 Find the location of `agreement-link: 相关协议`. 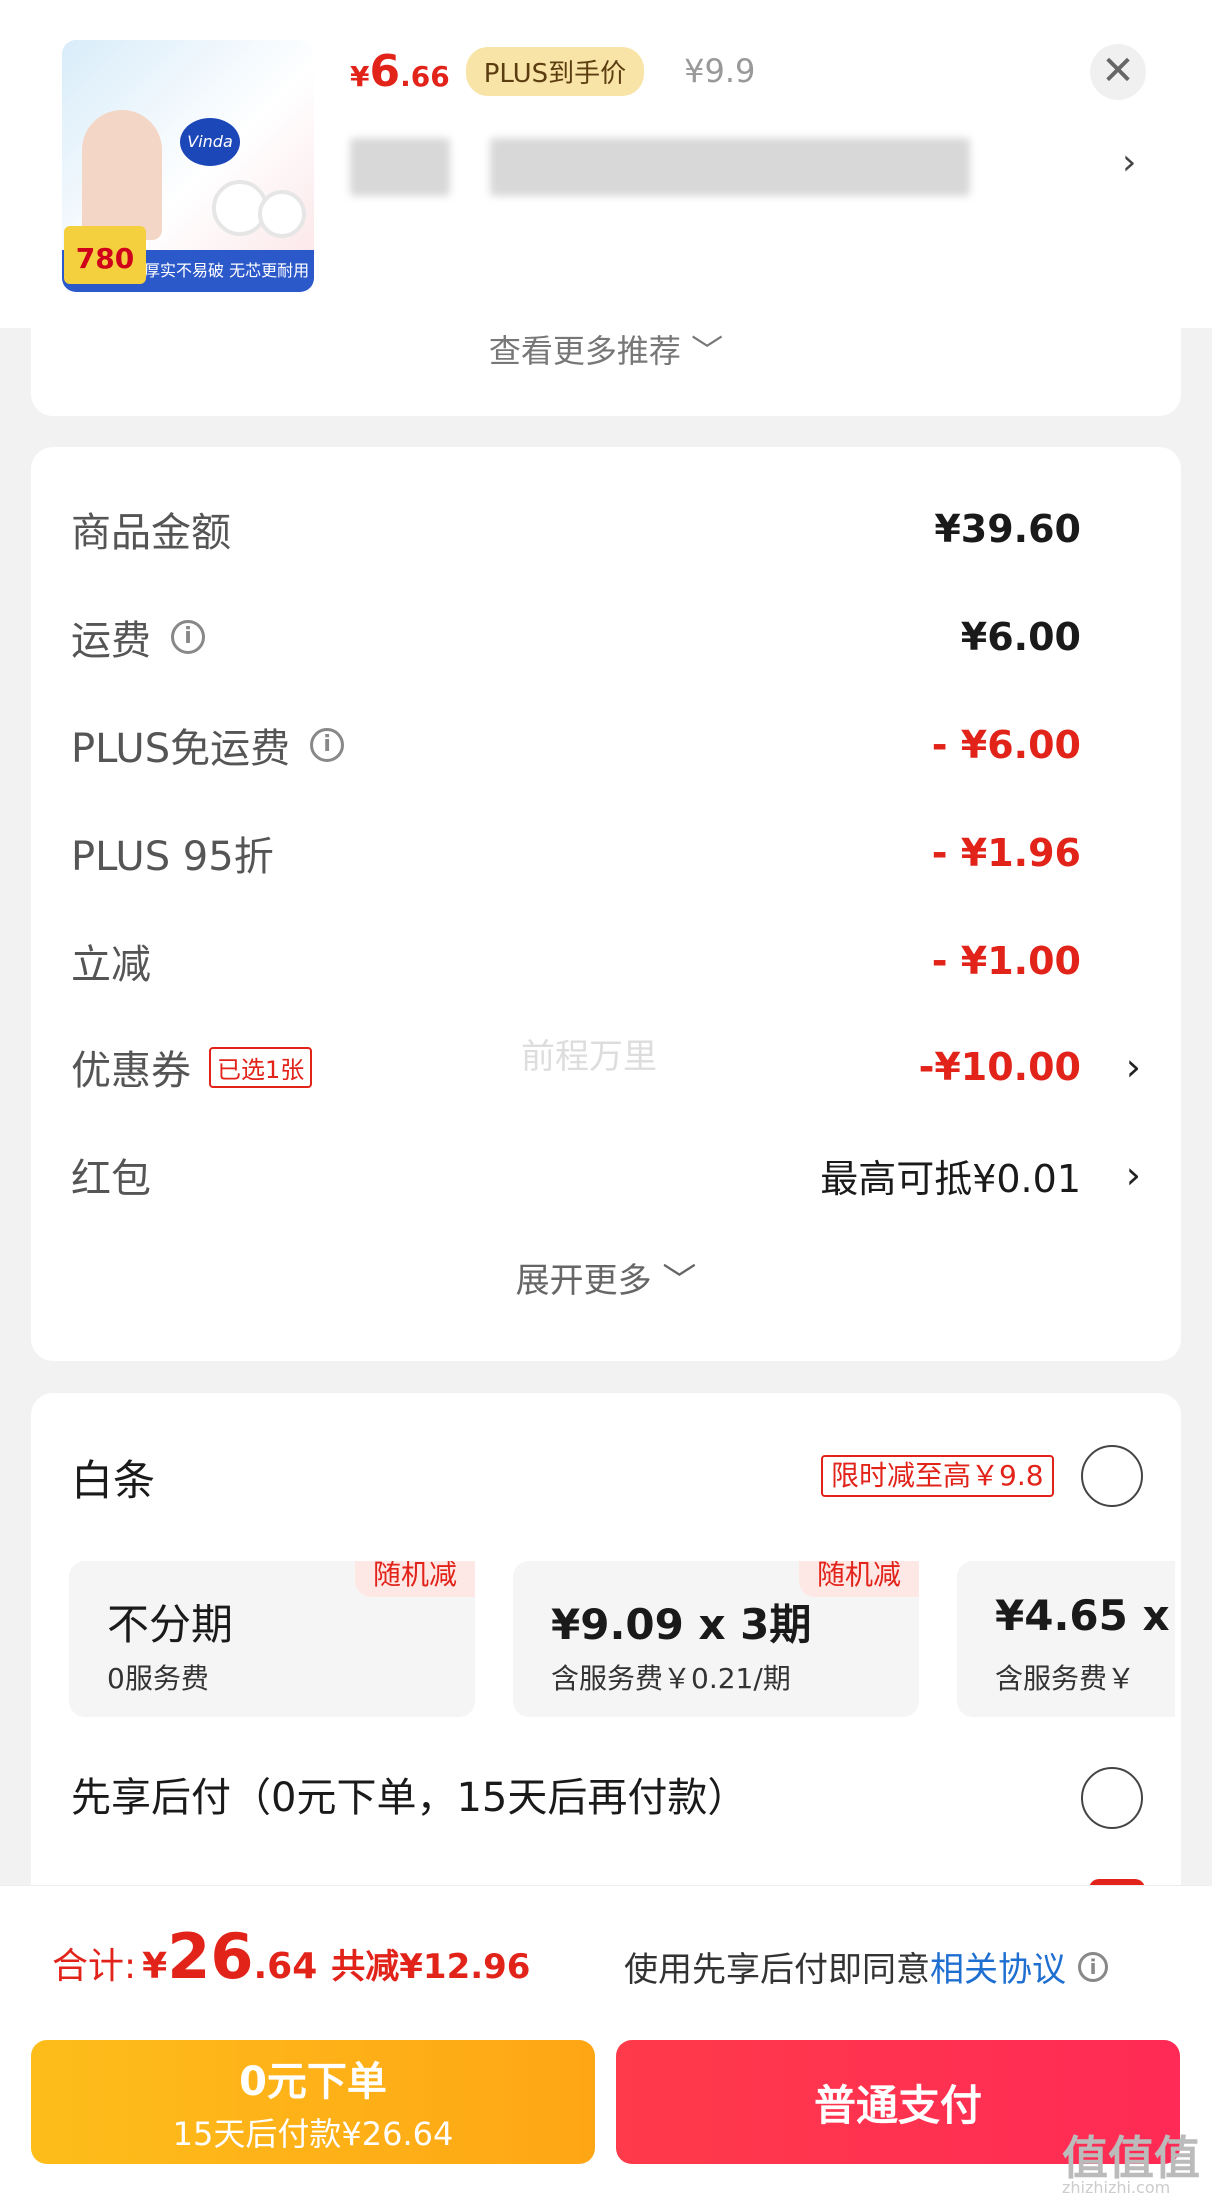

agreement-link: 相关协议 is located at coordinates (998, 1966).